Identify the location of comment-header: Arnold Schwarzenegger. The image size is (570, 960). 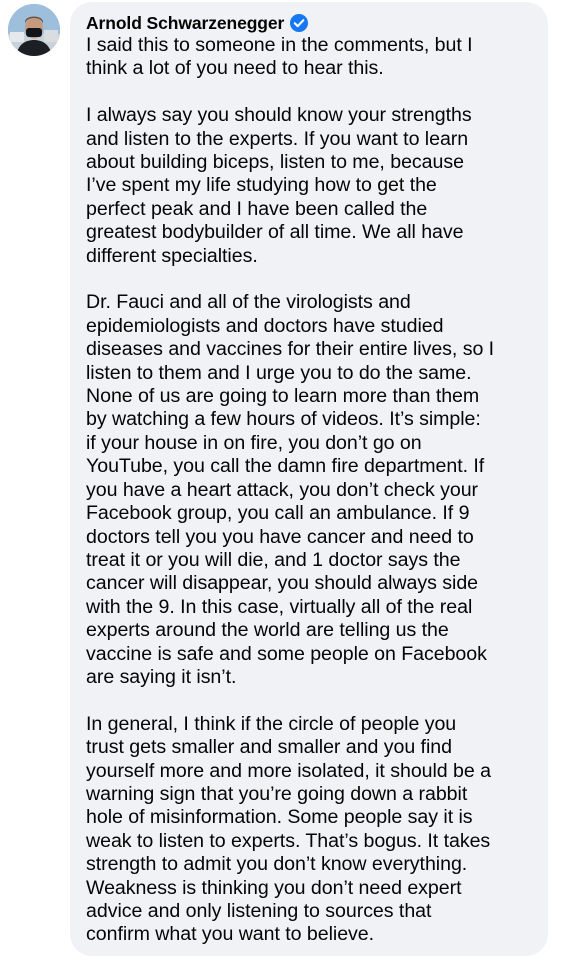
(310, 23).